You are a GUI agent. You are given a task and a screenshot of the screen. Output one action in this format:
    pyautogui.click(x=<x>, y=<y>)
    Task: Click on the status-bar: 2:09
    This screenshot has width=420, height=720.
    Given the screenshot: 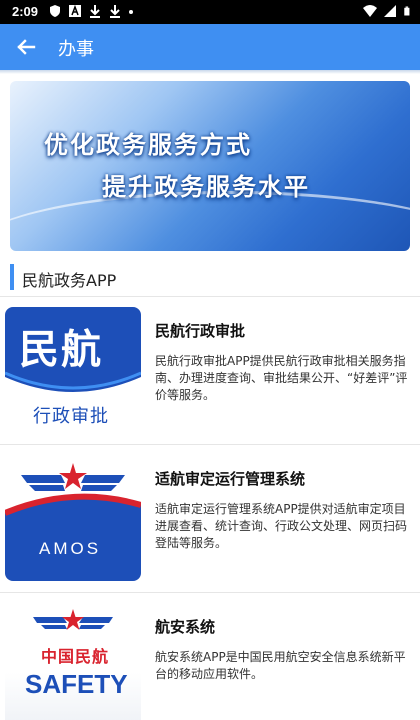 What is the action you would take?
    pyautogui.click(x=210, y=12)
    